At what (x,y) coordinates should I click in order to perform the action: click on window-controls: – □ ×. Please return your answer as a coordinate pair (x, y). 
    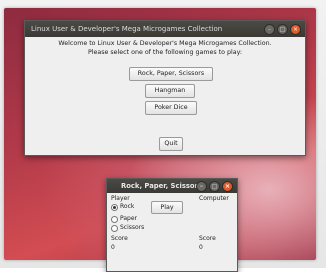
    Looking at the image, I should click on (282, 29).